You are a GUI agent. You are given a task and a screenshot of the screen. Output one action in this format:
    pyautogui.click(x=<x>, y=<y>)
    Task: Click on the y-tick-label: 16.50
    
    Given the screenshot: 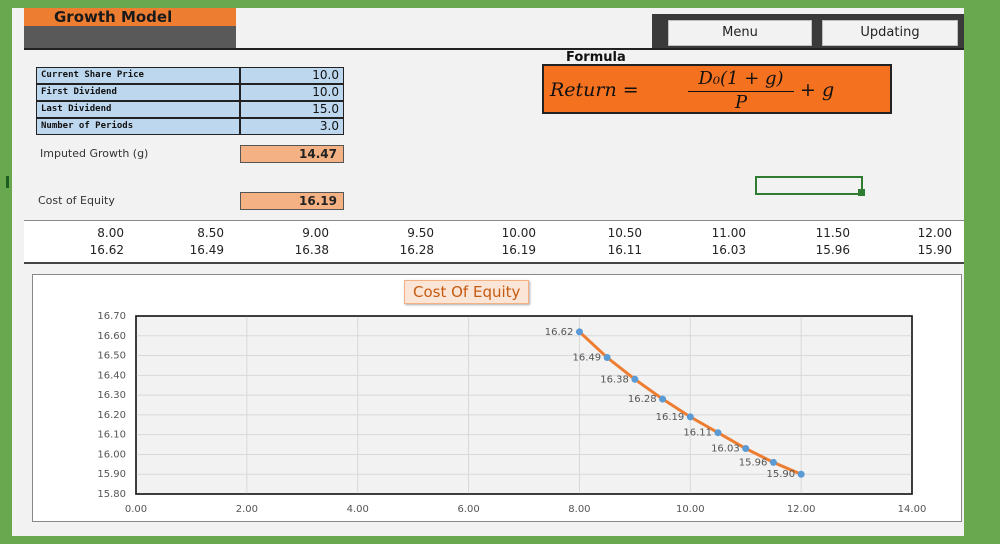 What is the action you would take?
    pyautogui.click(x=111, y=356)
    